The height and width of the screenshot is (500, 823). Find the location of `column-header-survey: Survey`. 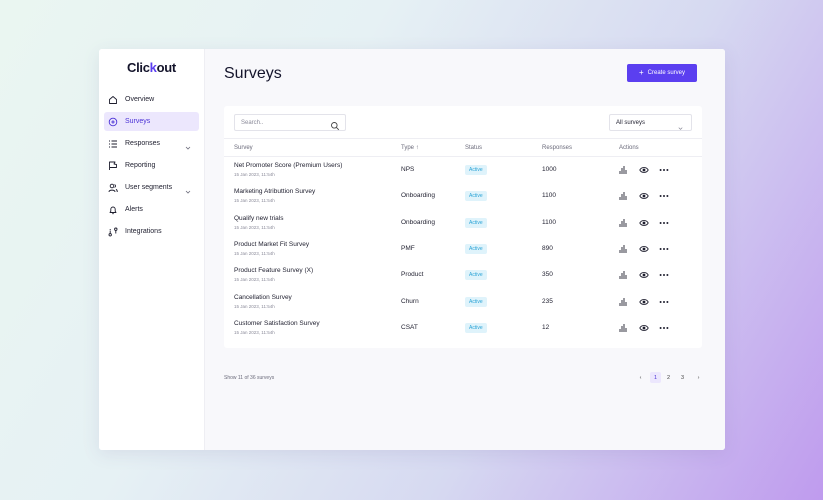

column-header-survey: Survey is located at coordinates (243, 148).